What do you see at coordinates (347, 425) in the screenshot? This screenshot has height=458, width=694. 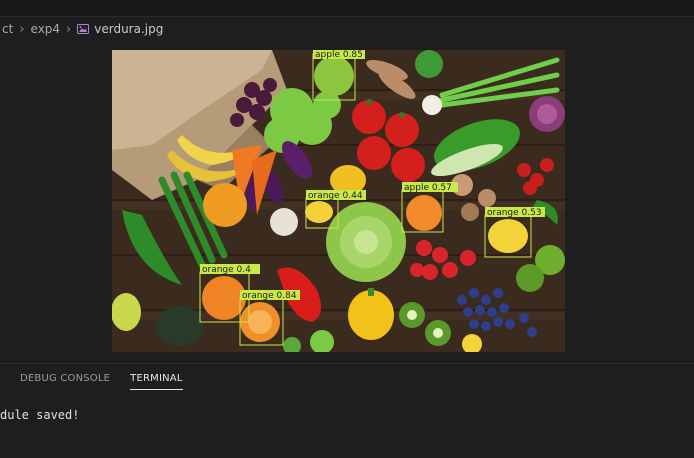 I see `terminal-panel: dule saved!` at bounding box center [347, 425].